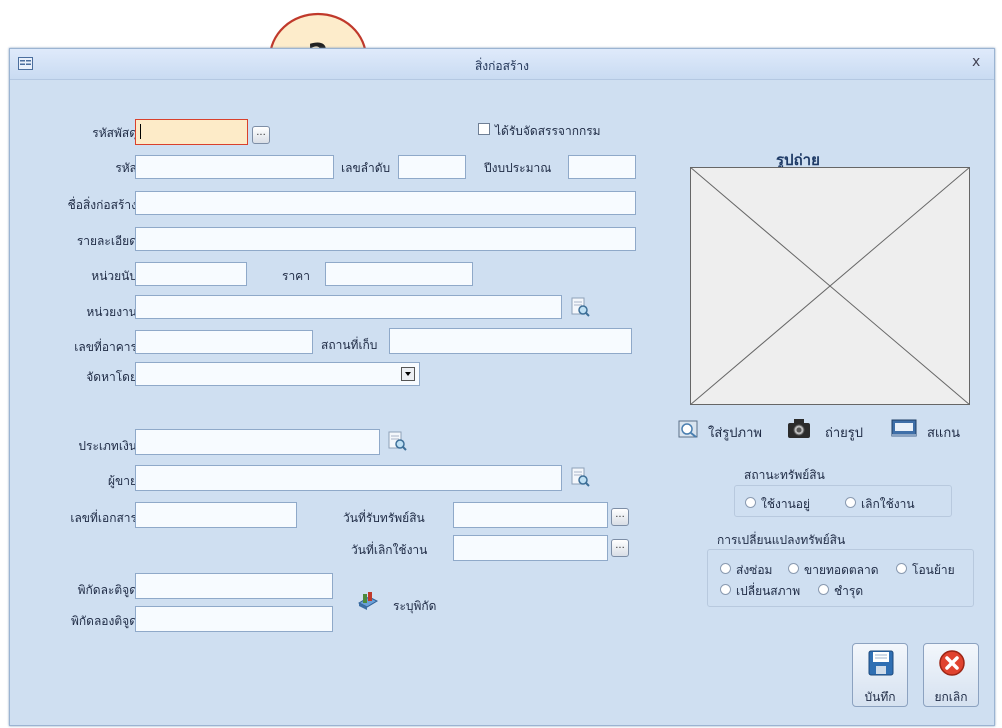  I want to click on asset-status-title: สถานะทรัพย์สิน, so click(784, 475).